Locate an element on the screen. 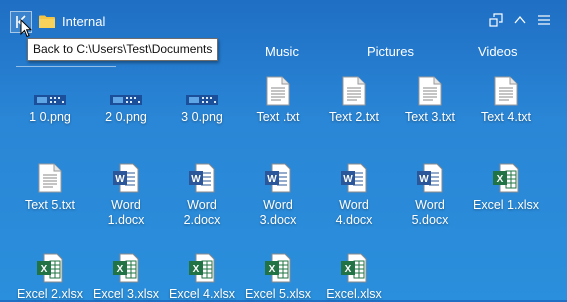 This screenshot has width=567, height=302. tab-videos: Videos is located at coordinates (498, 51).